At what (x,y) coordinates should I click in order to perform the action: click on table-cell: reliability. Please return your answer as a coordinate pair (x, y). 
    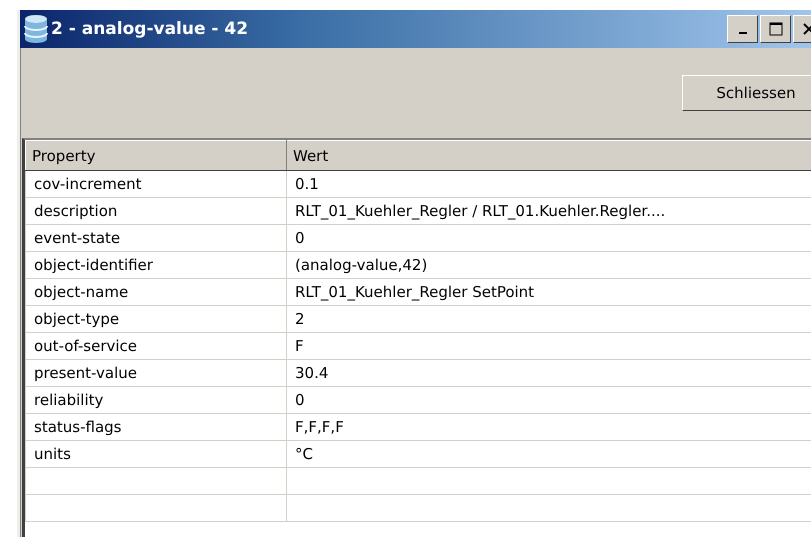
    Looking at the image, I should click on (156, 400).